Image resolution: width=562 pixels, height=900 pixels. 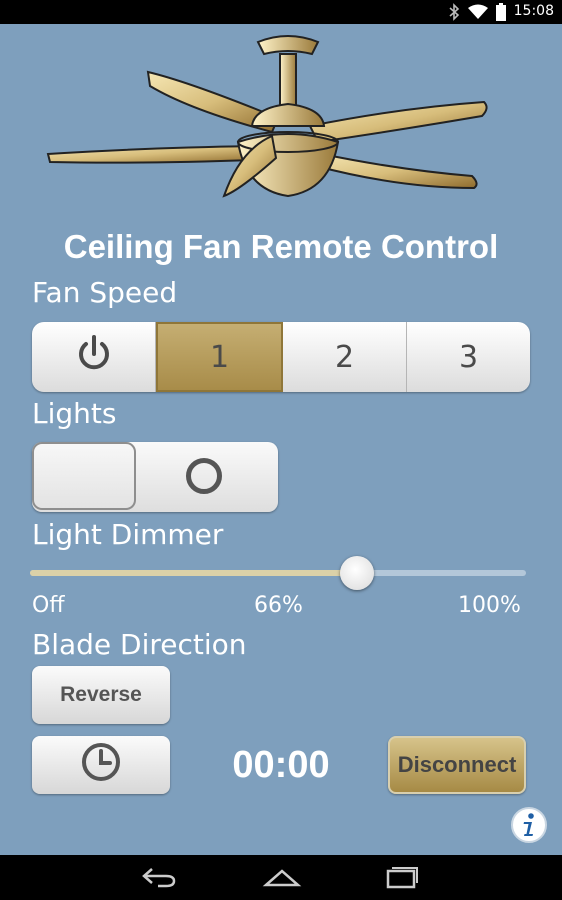 I want to click on wifi-icon, so click(x=478, y=12).